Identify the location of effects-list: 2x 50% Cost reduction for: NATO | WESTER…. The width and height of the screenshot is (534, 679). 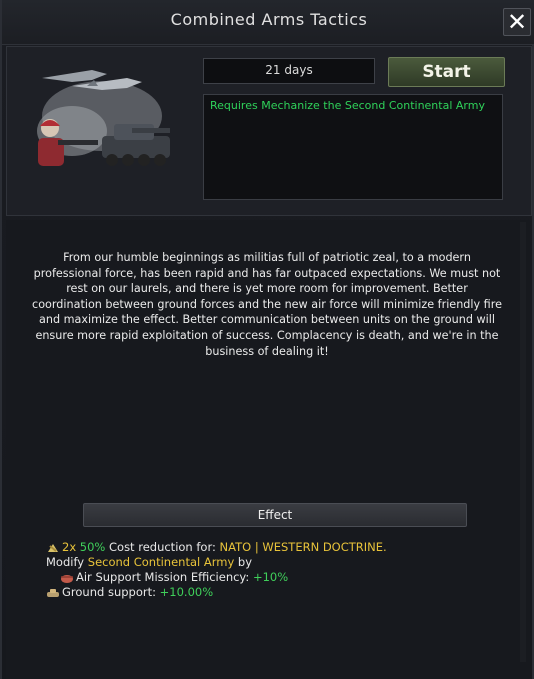
(281, 570).